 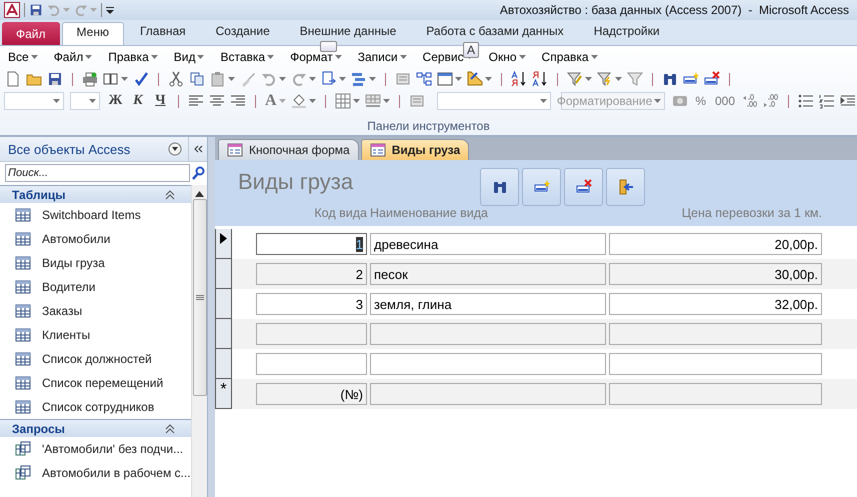 I want to click on document-tab: Кнопочная форма, so click(x=288, y=149).